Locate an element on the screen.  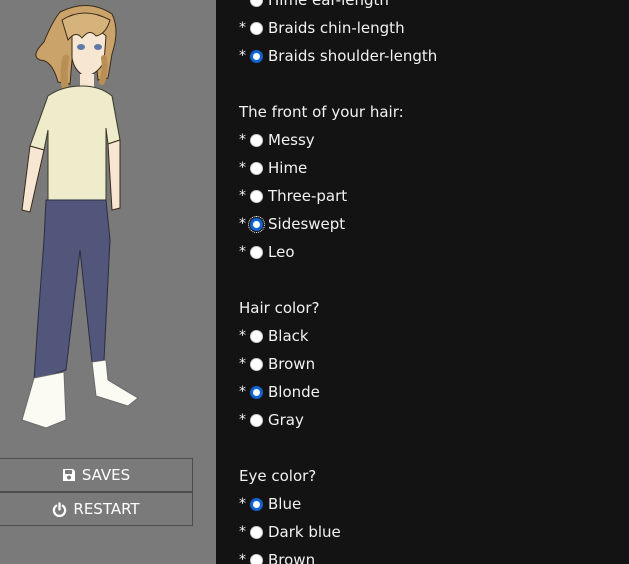
character-portrait is located at coordinates (80, 217).